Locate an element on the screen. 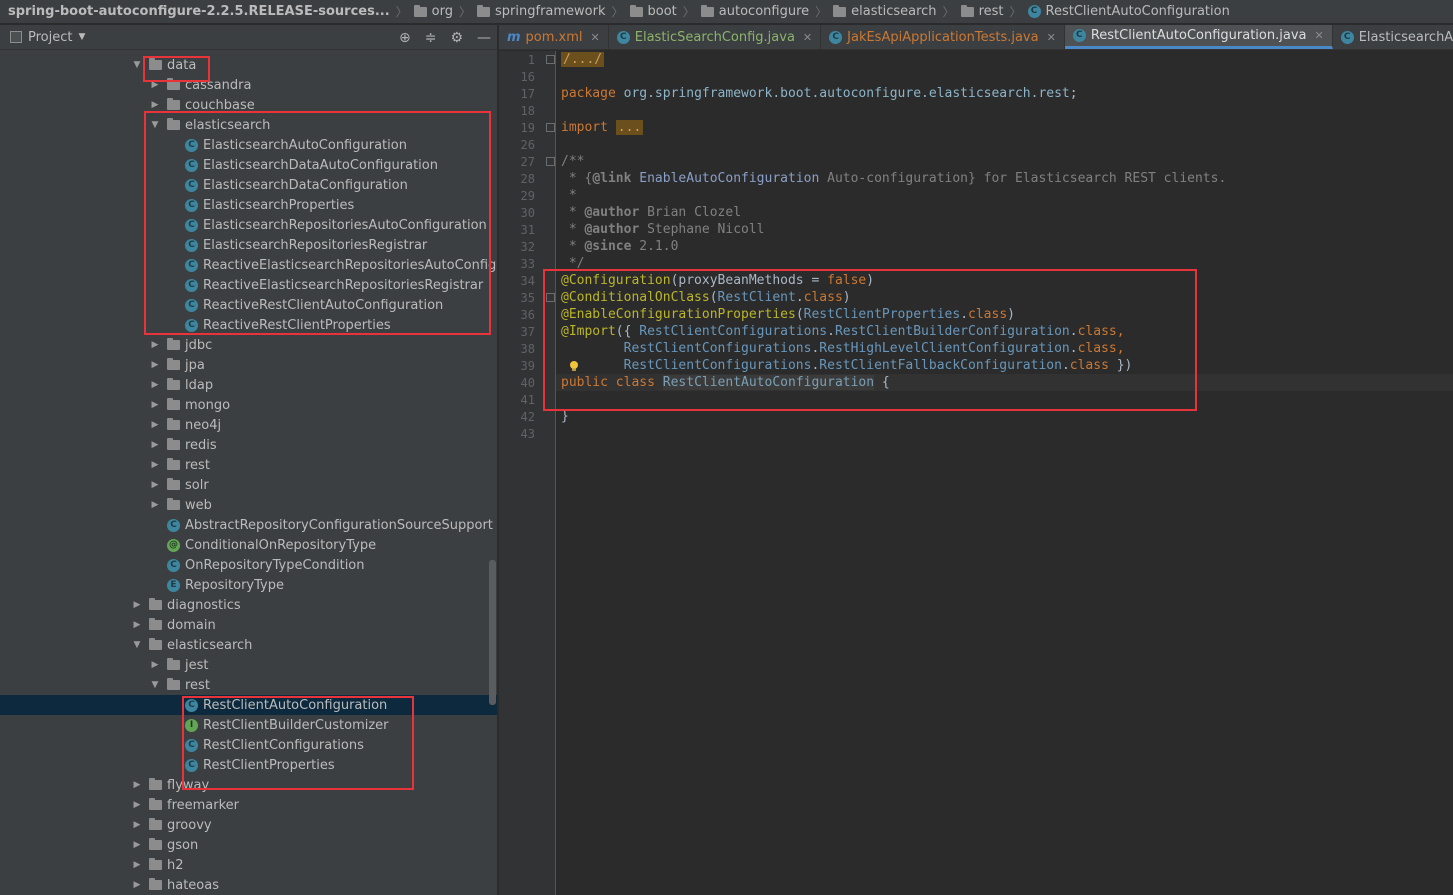  breadcrumb-boot: boot is located at coordinates (653, 11).